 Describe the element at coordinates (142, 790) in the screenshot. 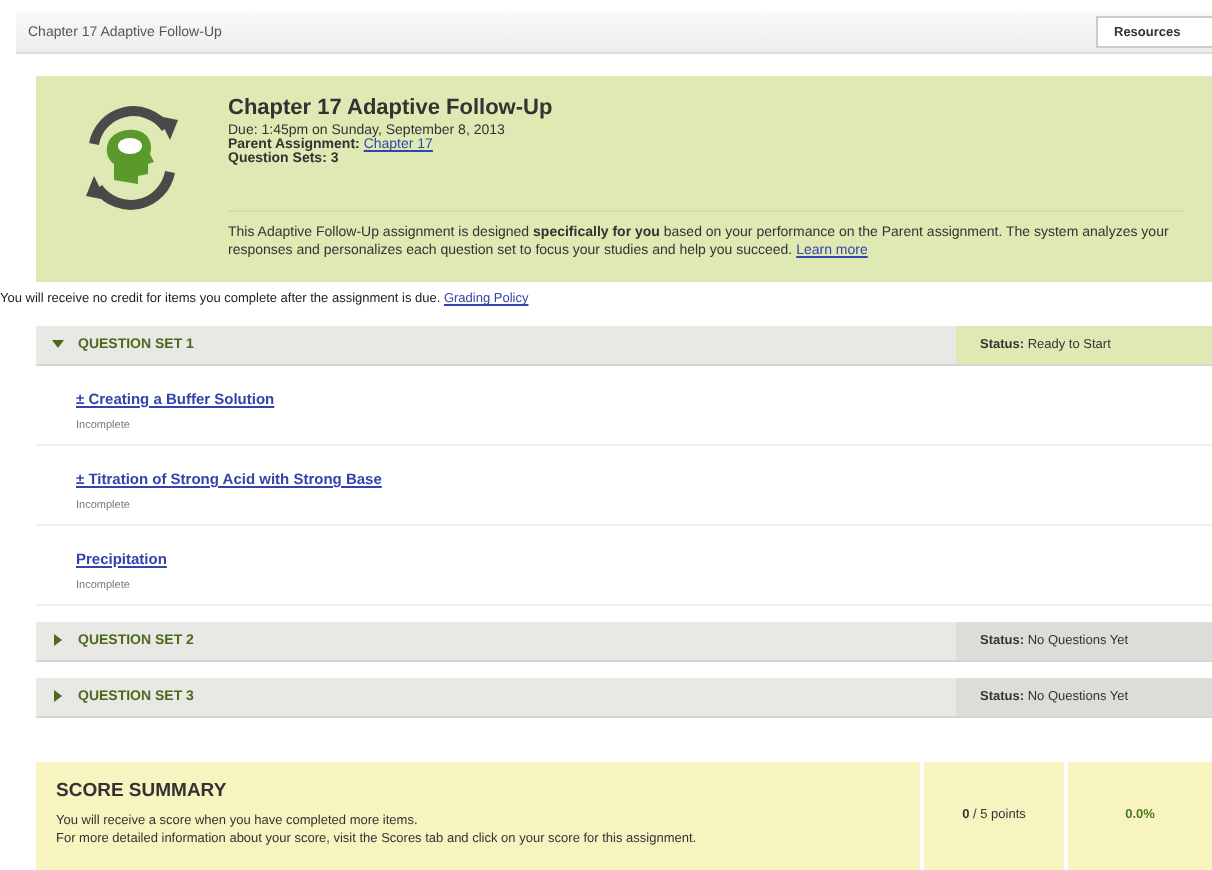

I see `score-summary-title: SCORE SUMMARY` at that location.